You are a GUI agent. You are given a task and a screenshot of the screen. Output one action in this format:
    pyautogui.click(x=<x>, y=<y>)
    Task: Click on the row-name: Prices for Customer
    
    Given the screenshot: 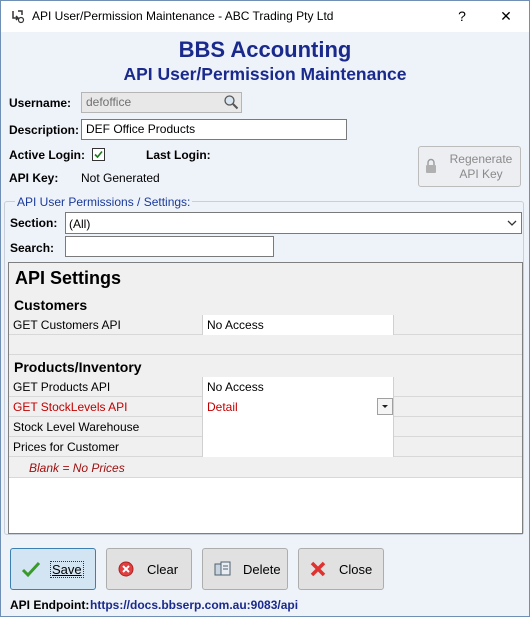 What is the action you would take?
    pyautogui.click(x=66, y=447)
    